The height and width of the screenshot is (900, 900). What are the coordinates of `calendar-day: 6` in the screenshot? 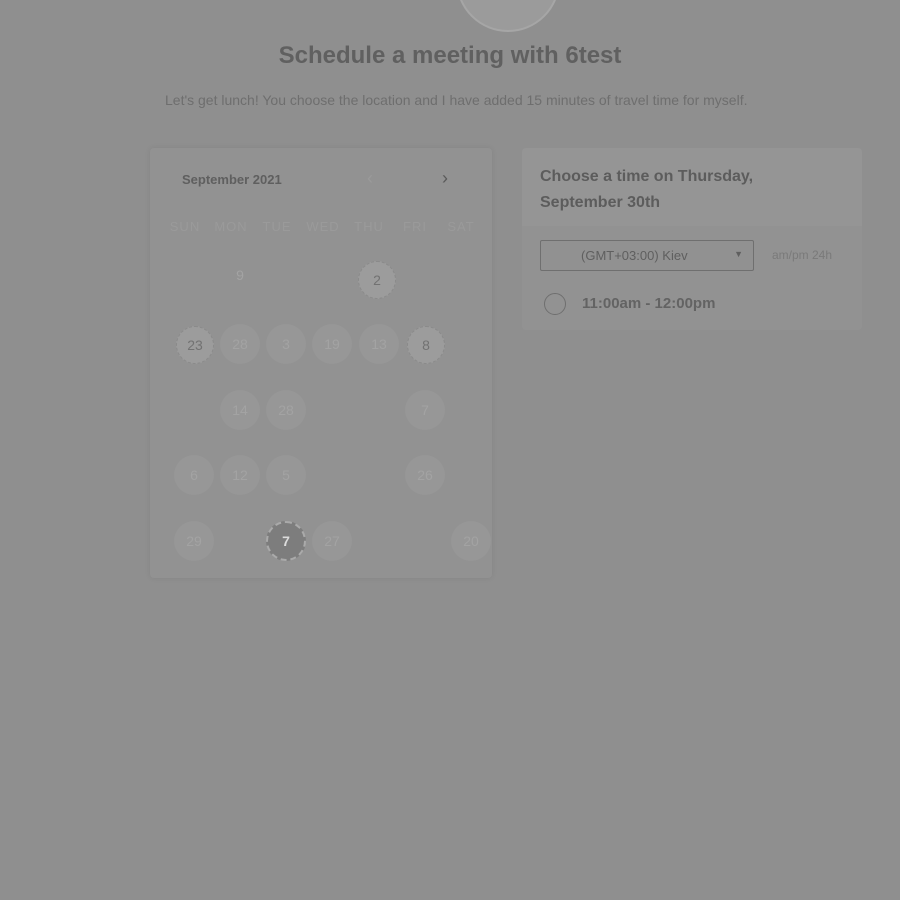 It's located at (194, 475).